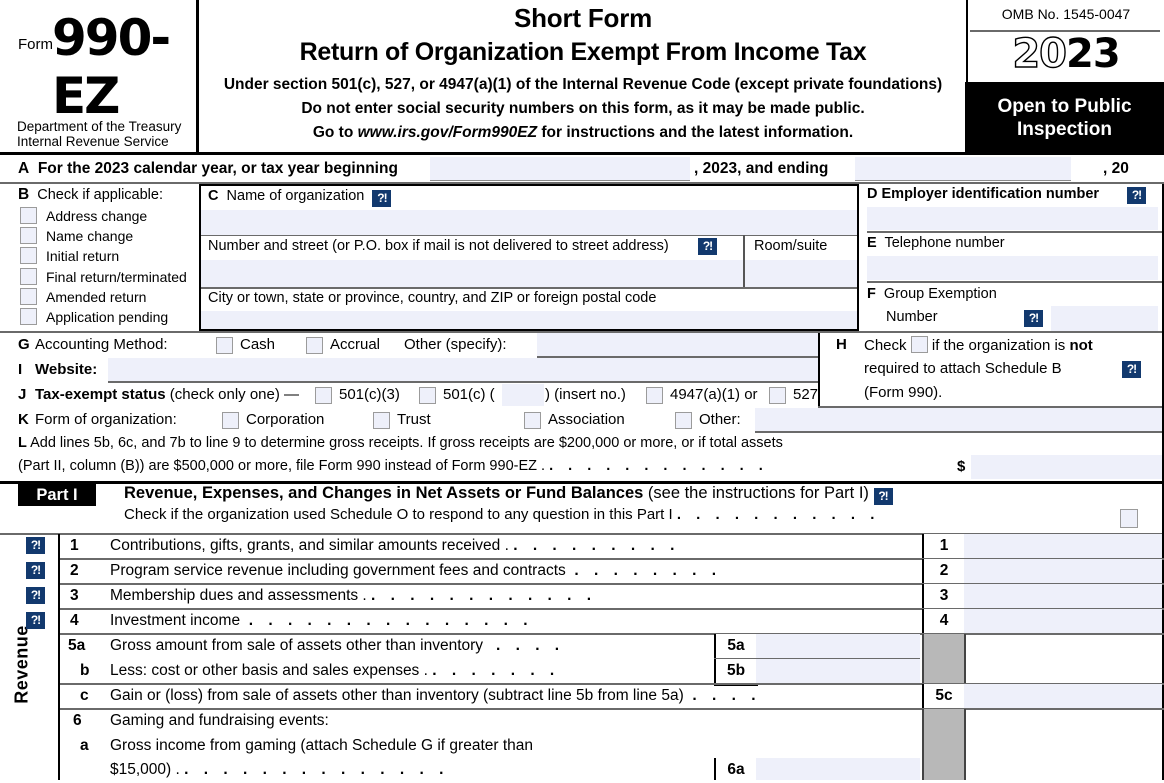  What do you see at coordinates (463, 369) in the screenshot?
I see `website-input` at bounding box center [463, 369].